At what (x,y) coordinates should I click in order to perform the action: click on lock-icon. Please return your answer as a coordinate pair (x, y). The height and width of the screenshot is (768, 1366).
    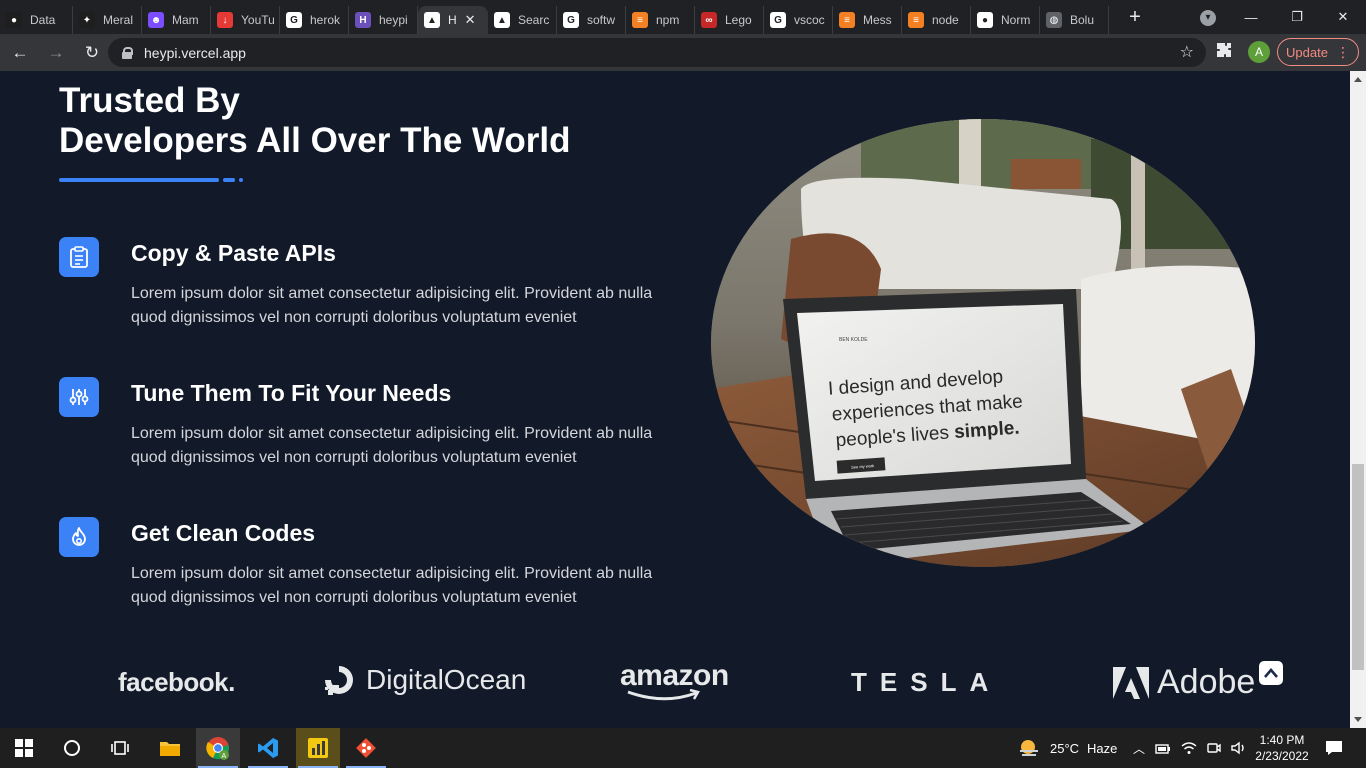
    Looking at the image, I should click on (127, 52).